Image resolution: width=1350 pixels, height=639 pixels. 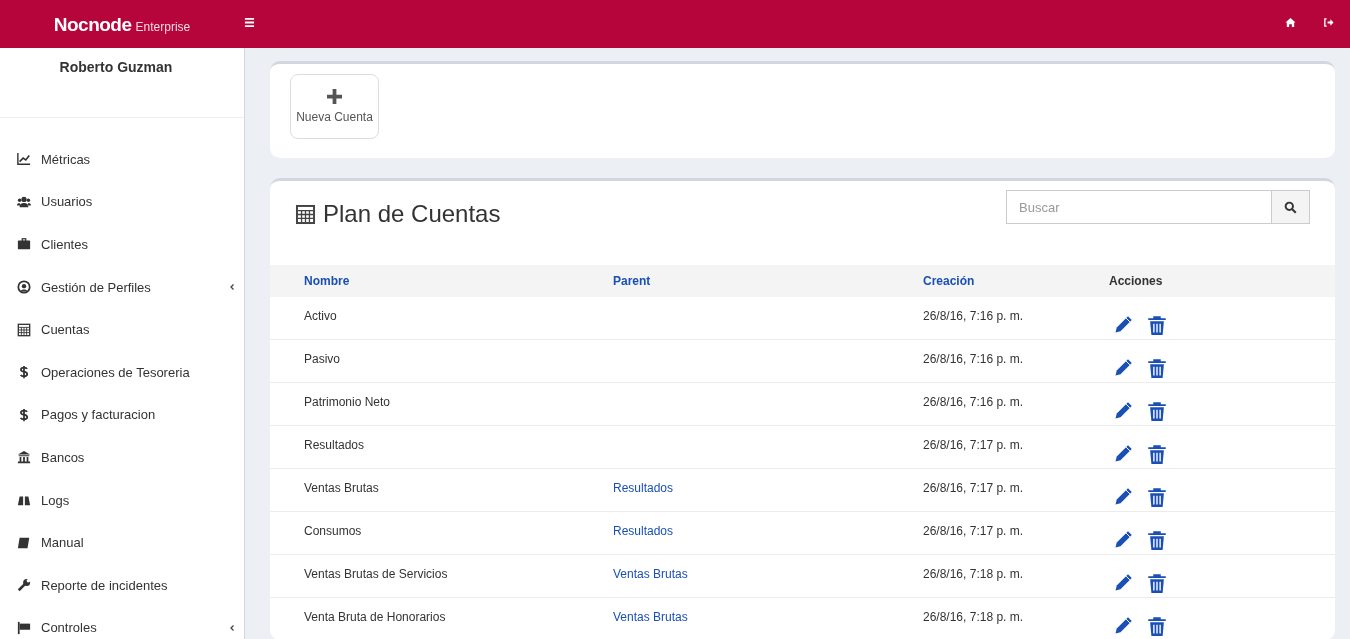 What do you see at coordinates (441, 447) in the screenshot?
I see `table-cell: Resultados` at bounding box center [441, 447].